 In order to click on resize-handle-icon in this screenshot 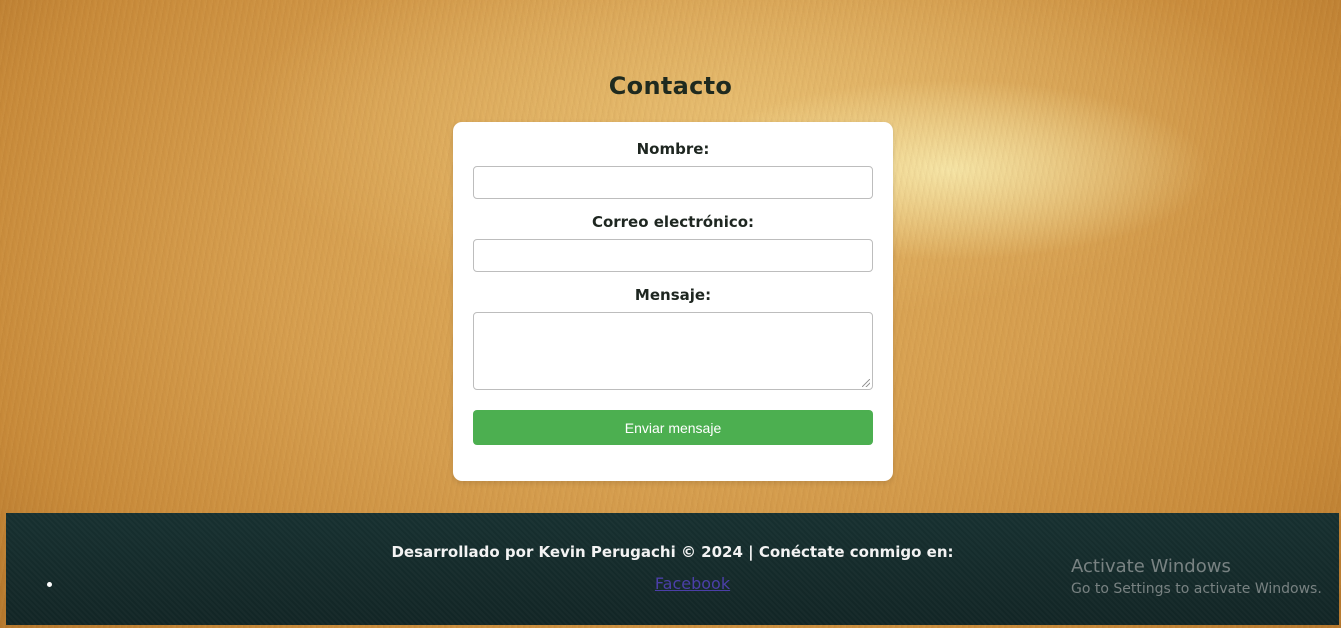, I will do `click(866, 383)`.